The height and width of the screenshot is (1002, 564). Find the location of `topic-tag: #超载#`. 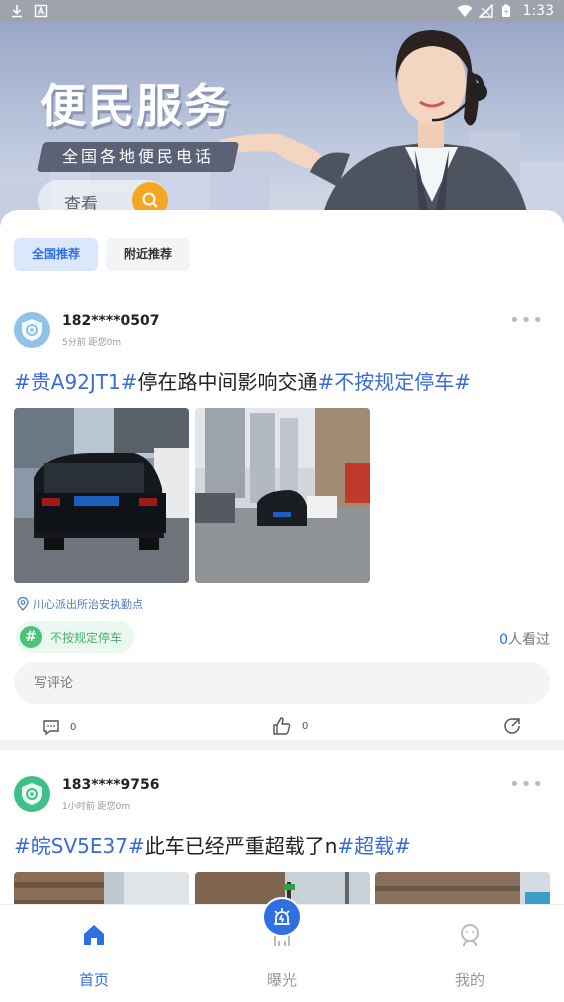

topic-tag: #超载# is located at coordinates (374, 846).